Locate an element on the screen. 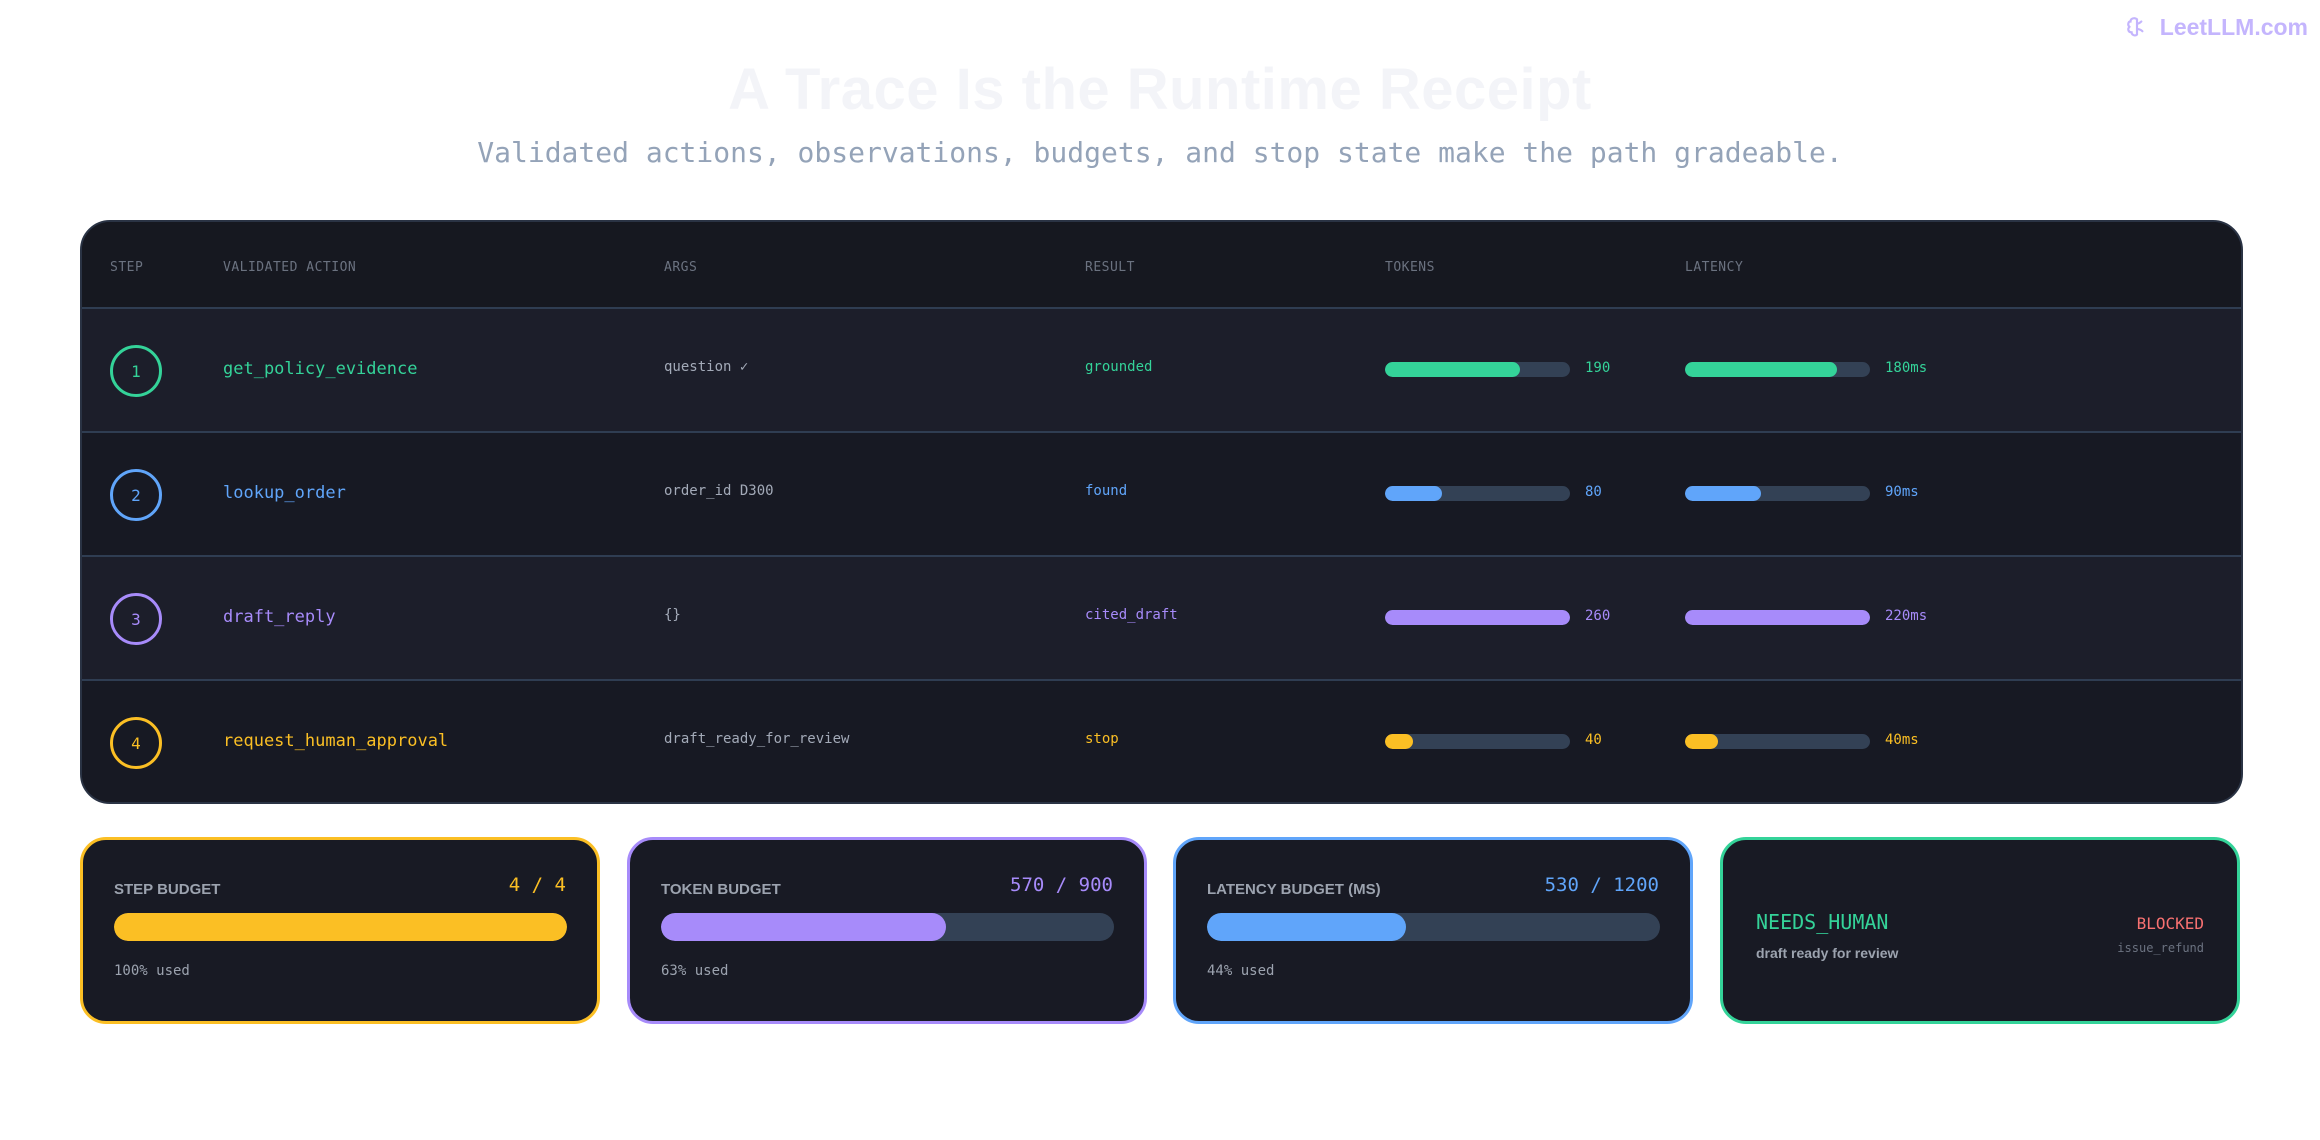 This screenshot has width=2320, height=1140. page-title: A Trace Is the Runtime Receipt is located at coordinates (1160, 89).